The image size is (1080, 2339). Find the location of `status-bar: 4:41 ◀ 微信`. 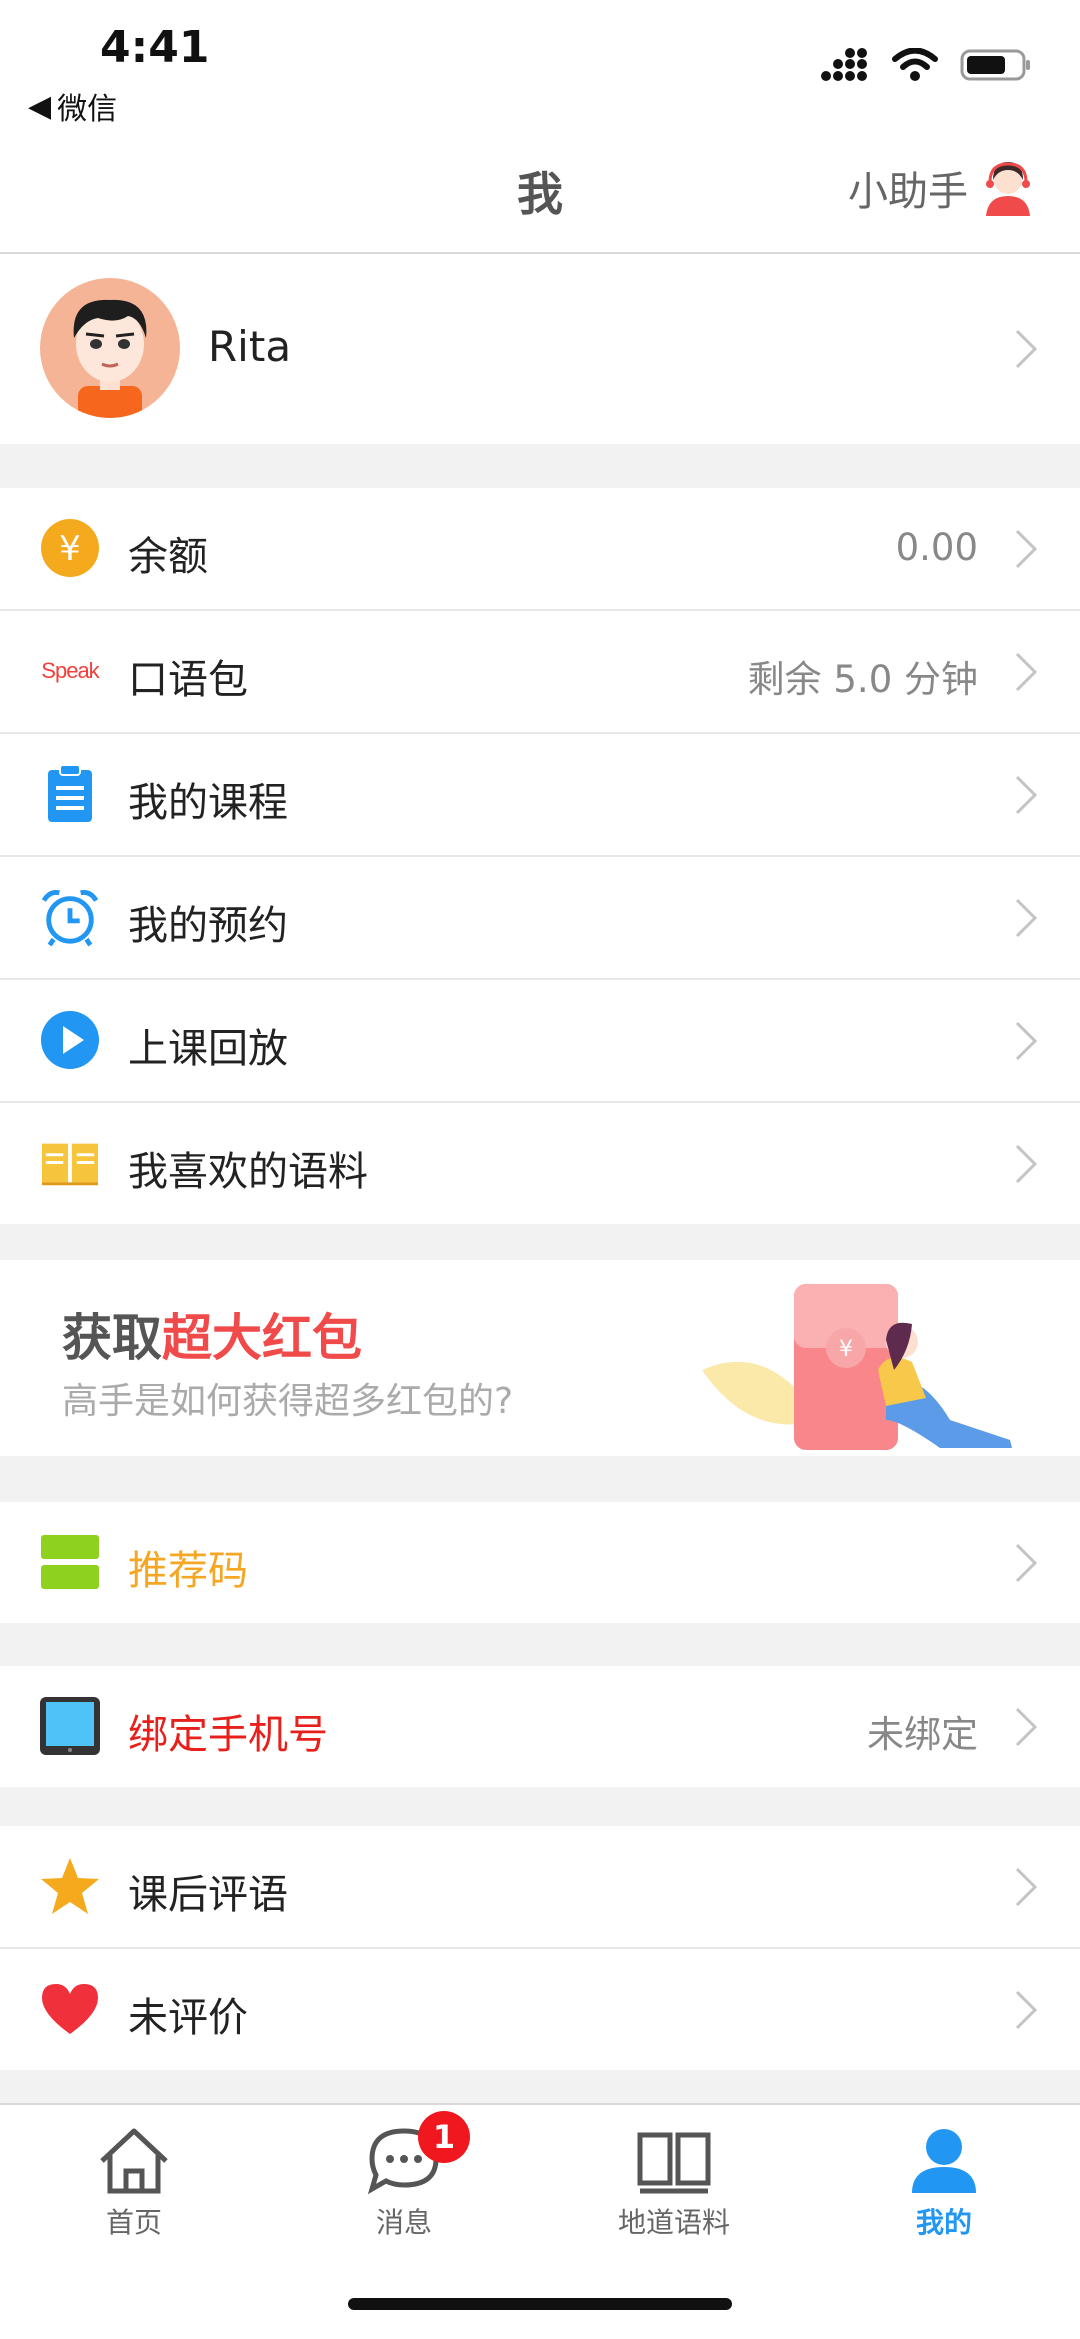

status-bar: 4:41 ◀ 微信 is located at coordinates (540, 65).